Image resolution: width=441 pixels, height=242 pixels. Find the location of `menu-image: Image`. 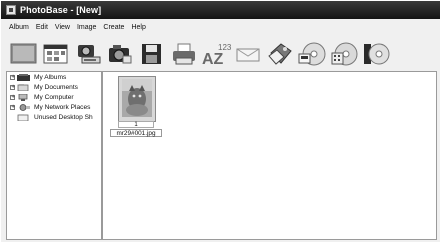

menu-image: Image is located at coordinates (86, 27).